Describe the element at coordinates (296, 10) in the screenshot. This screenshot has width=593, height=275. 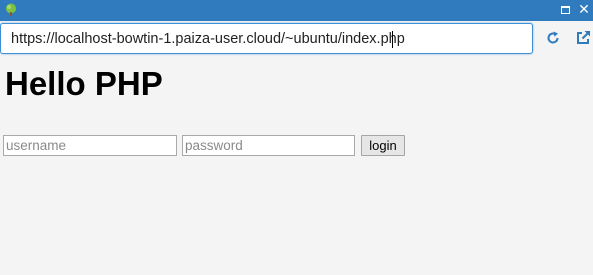
I see `window-titlebar: ✕` at that location.